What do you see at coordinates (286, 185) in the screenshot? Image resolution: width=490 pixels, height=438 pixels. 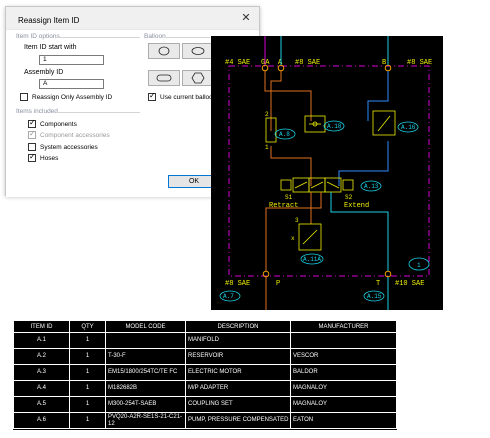 I see `solenoid-s1` at bounding box center [286, 185].